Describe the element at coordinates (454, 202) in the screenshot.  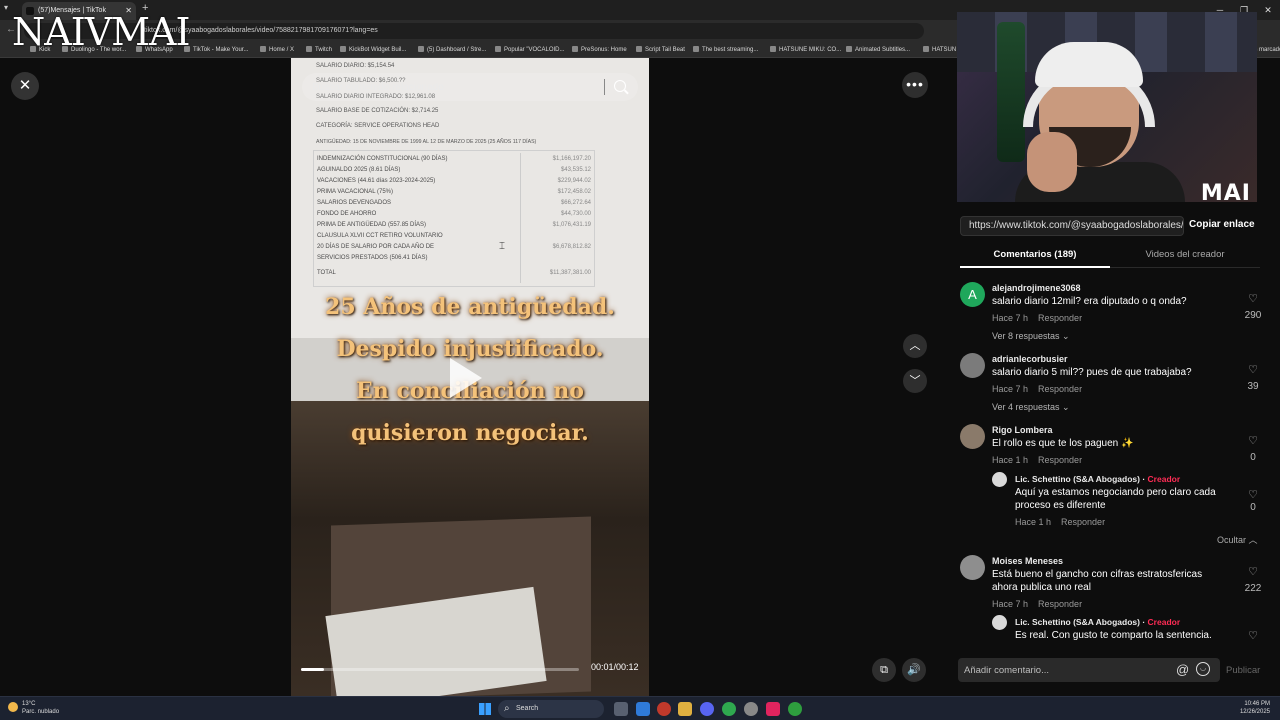
I see `doc-row: SALARIOS DEVENGADOS $66,272.64` at that location.